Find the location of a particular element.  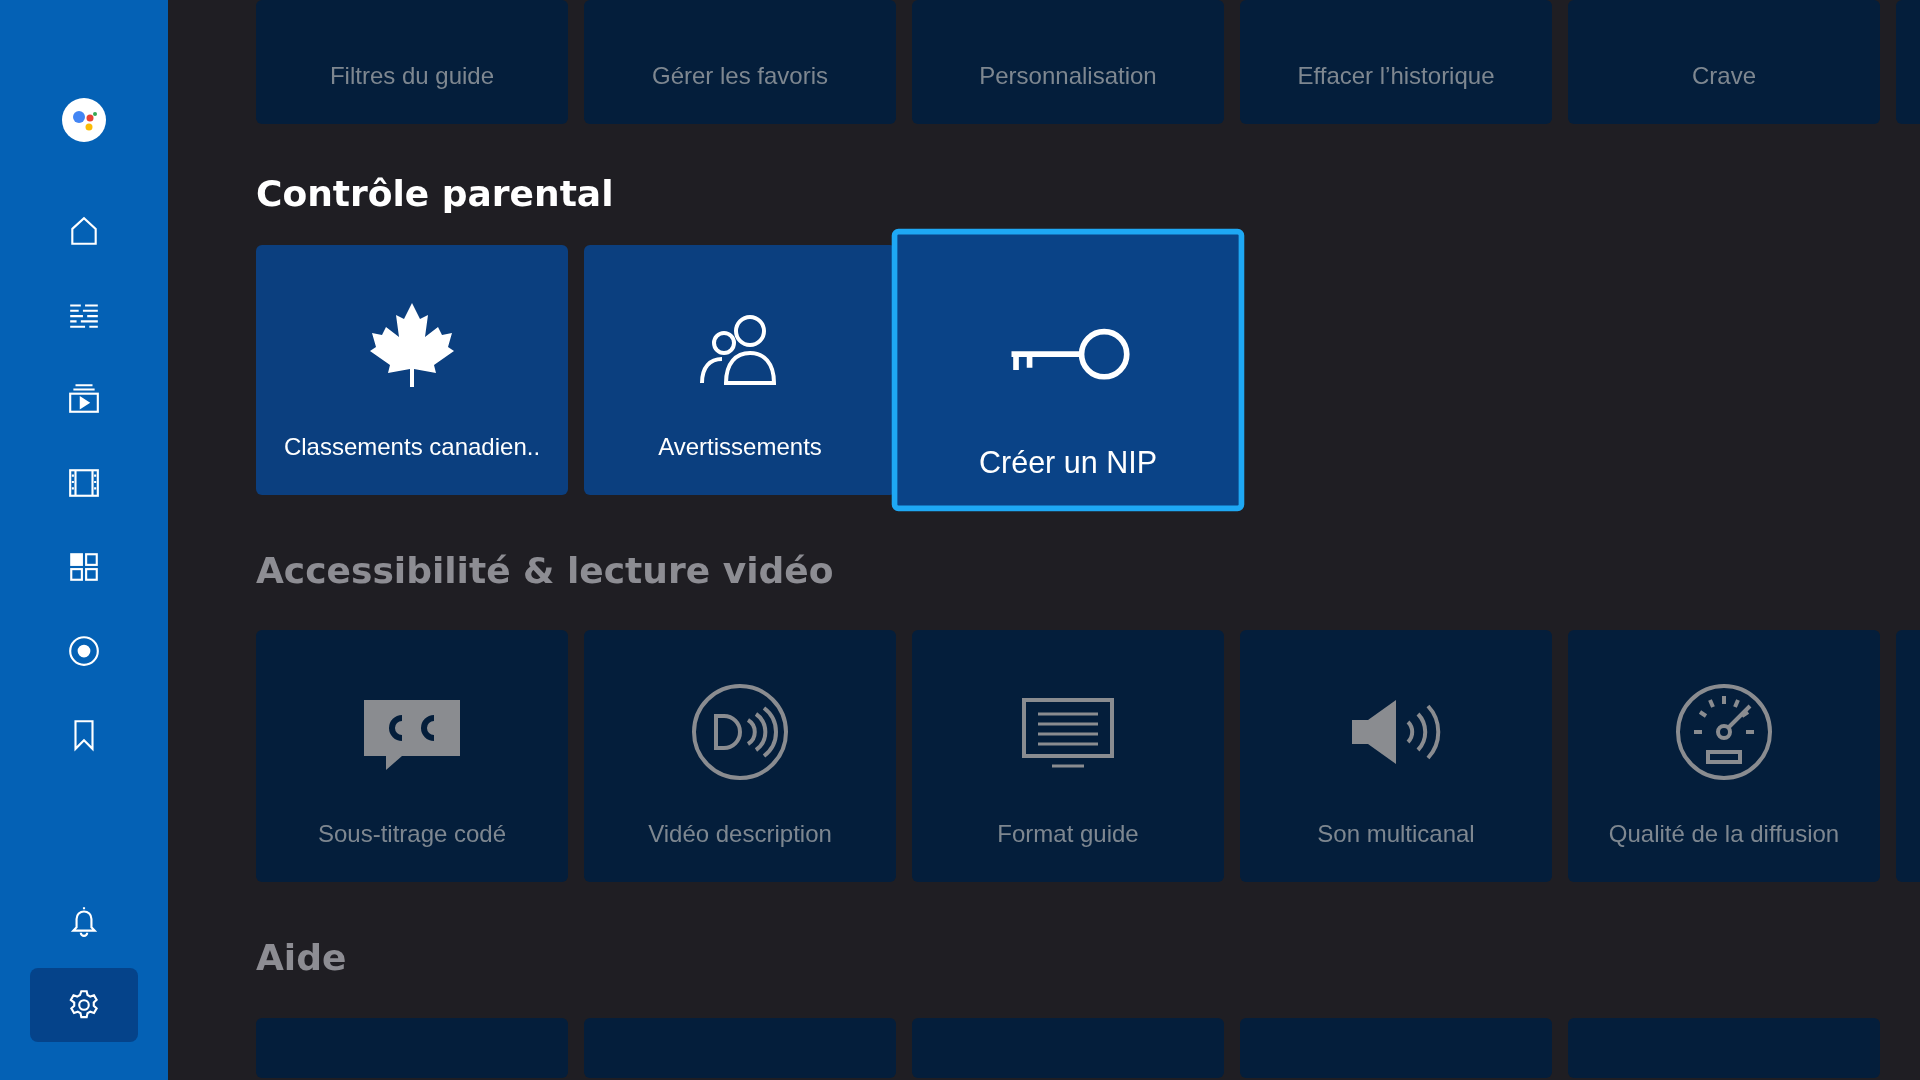

speedometer-icon is located at coordinates (1724, 732).